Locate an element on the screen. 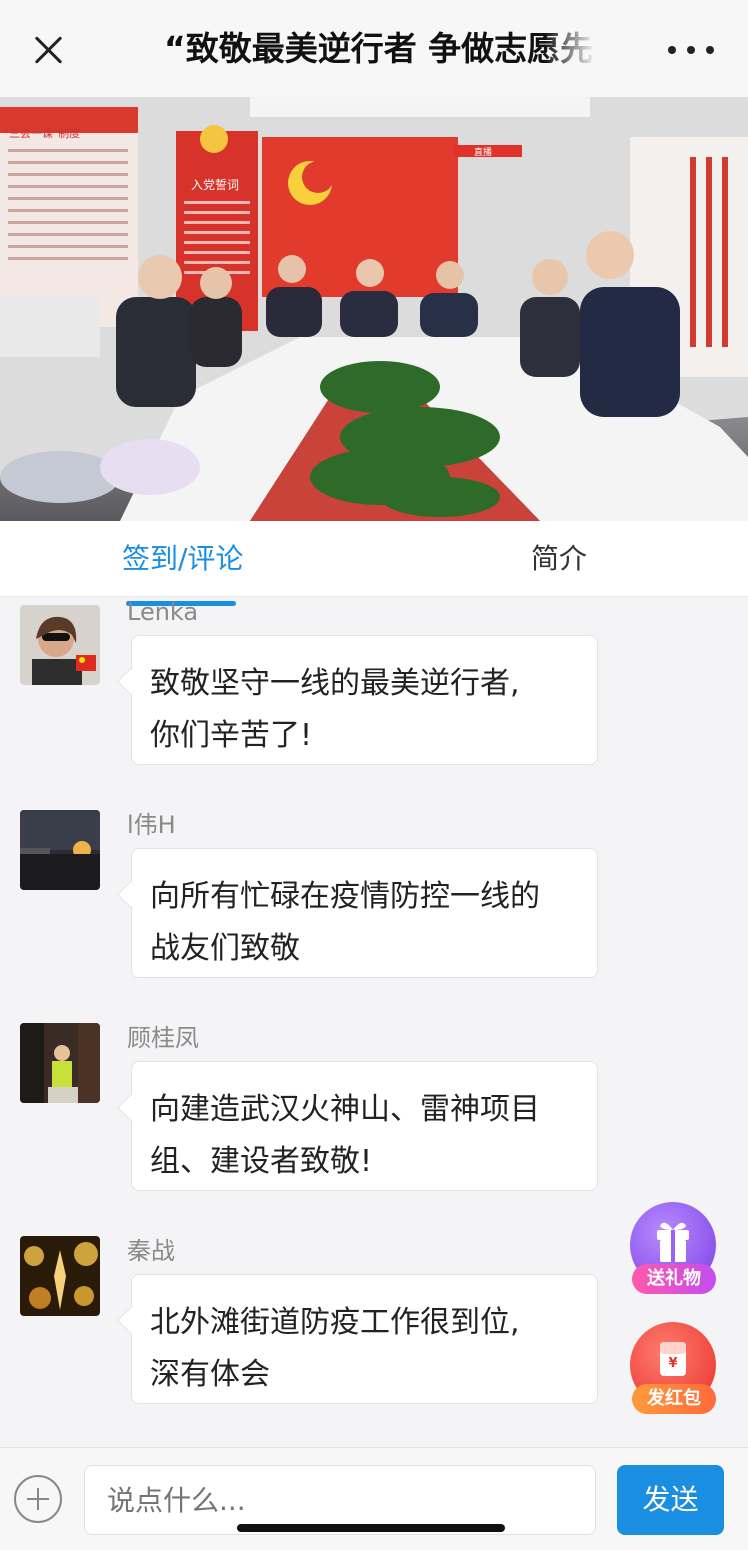 This screenshot has height=1550, width=748. tab-checkin-comments: 签到/评论 is located at coordinates (182, 572).